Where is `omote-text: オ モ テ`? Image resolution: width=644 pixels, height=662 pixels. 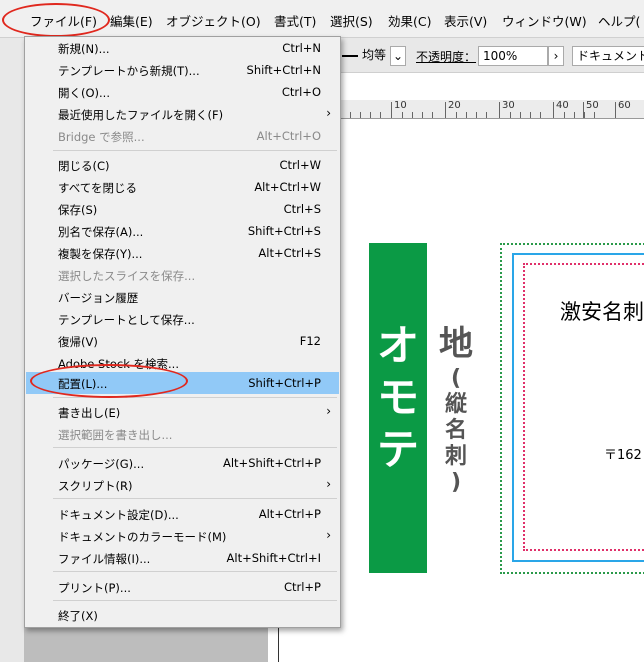 omote-text: オ モ テ is located at coordinates (397, 397).